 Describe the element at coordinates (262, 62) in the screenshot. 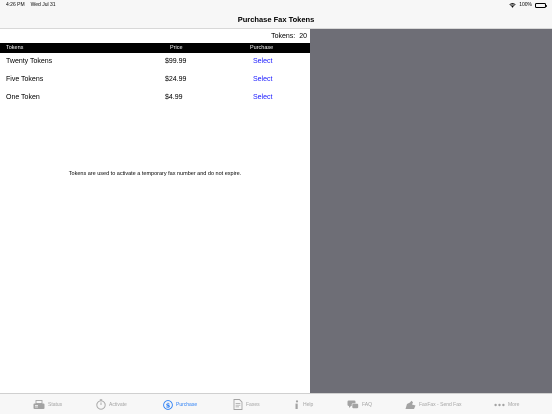

I see `select-twenty-tokens-button: Select` at that location.